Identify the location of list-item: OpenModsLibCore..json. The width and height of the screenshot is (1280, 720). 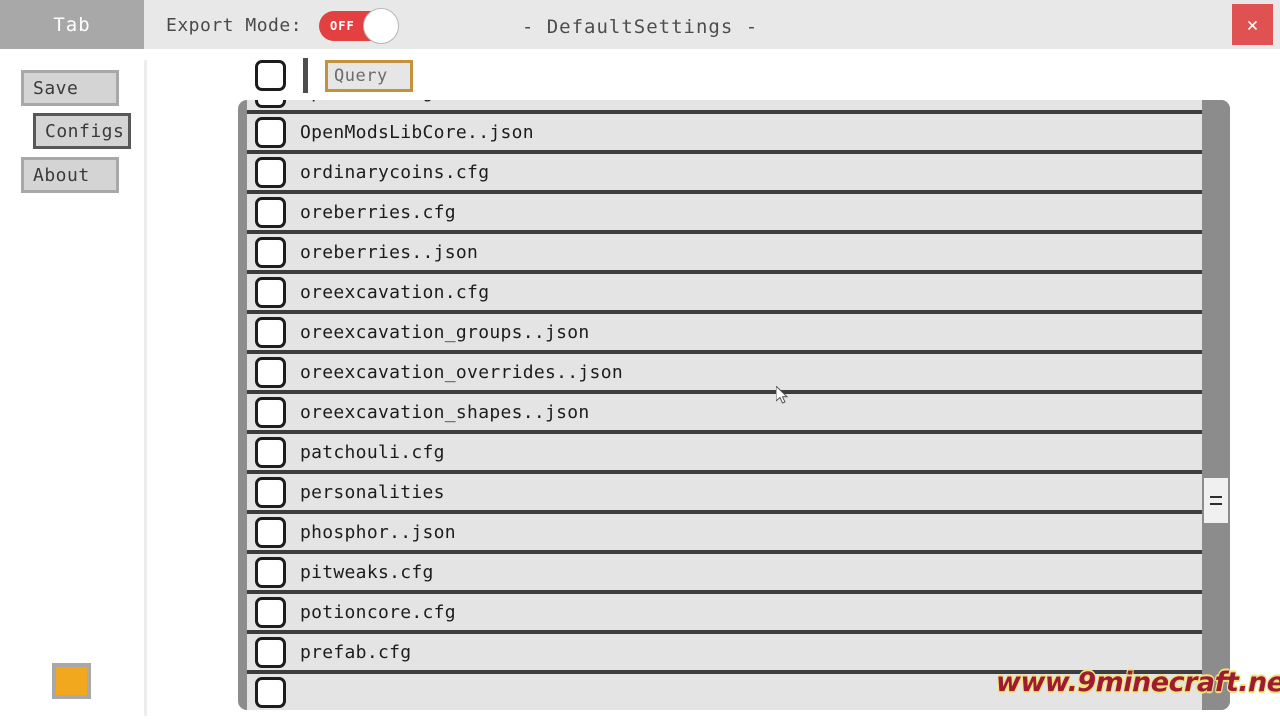
(724, 134).